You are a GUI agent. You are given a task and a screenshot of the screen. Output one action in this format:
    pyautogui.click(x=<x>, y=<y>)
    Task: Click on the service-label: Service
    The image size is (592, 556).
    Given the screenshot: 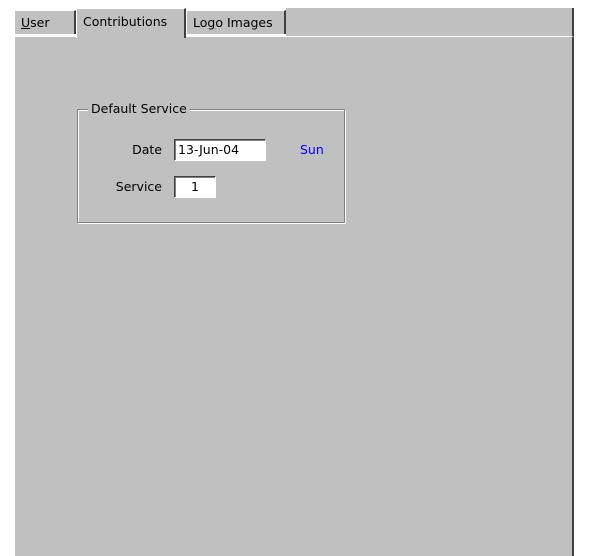 What is the action you would take?
    pyautogui.click(x=138, y=186)
    